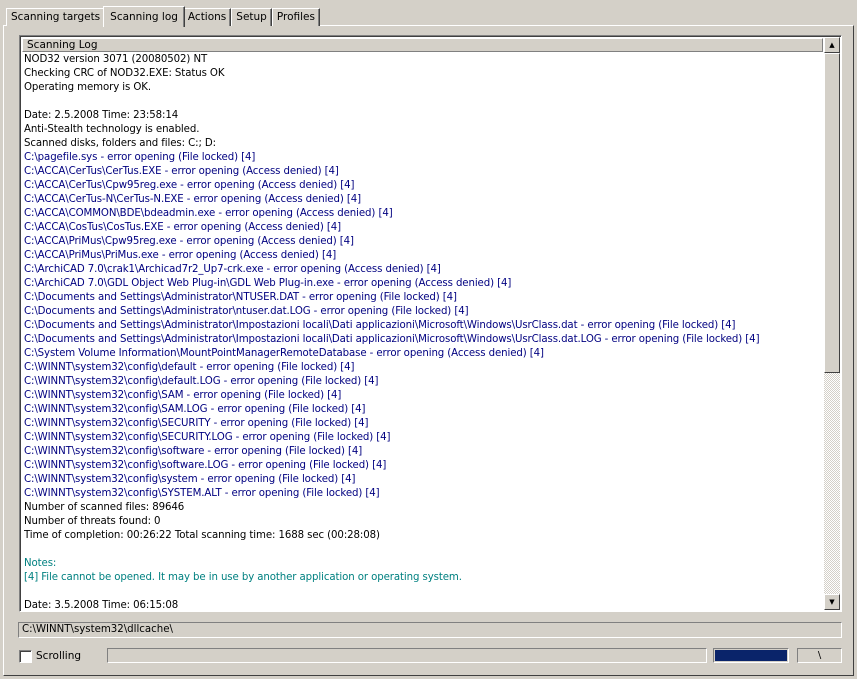 This screenshot has height=679, width=857. I want to click on vertical-scrollbar: ▲ ▼, so click(832, 323).